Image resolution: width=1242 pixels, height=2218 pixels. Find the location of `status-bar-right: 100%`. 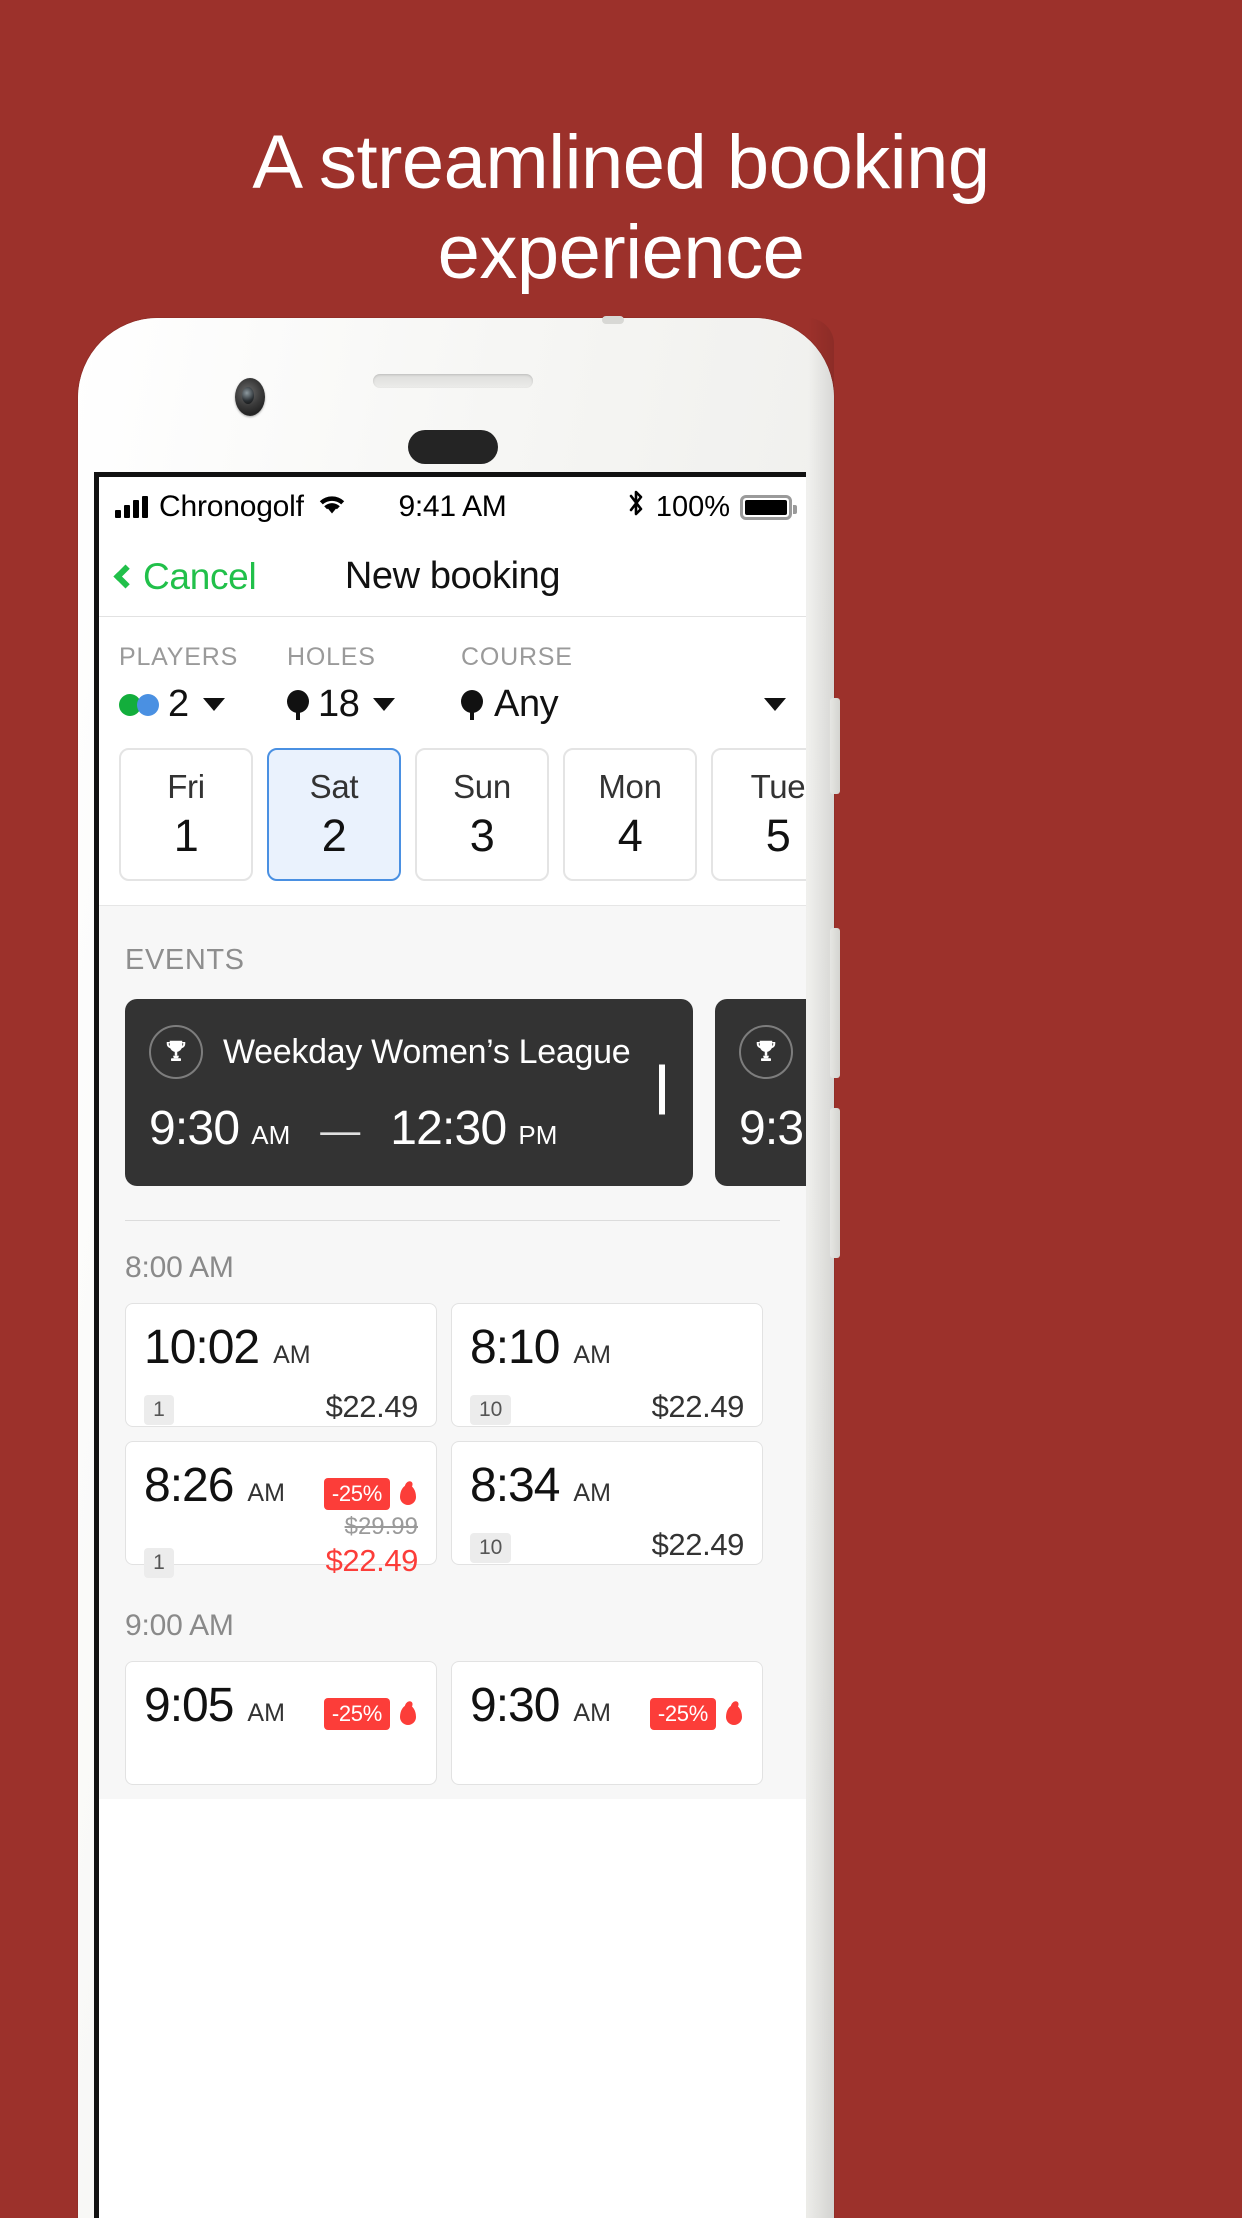

status-bar-right: 100% is located at coordinates (711, 507).